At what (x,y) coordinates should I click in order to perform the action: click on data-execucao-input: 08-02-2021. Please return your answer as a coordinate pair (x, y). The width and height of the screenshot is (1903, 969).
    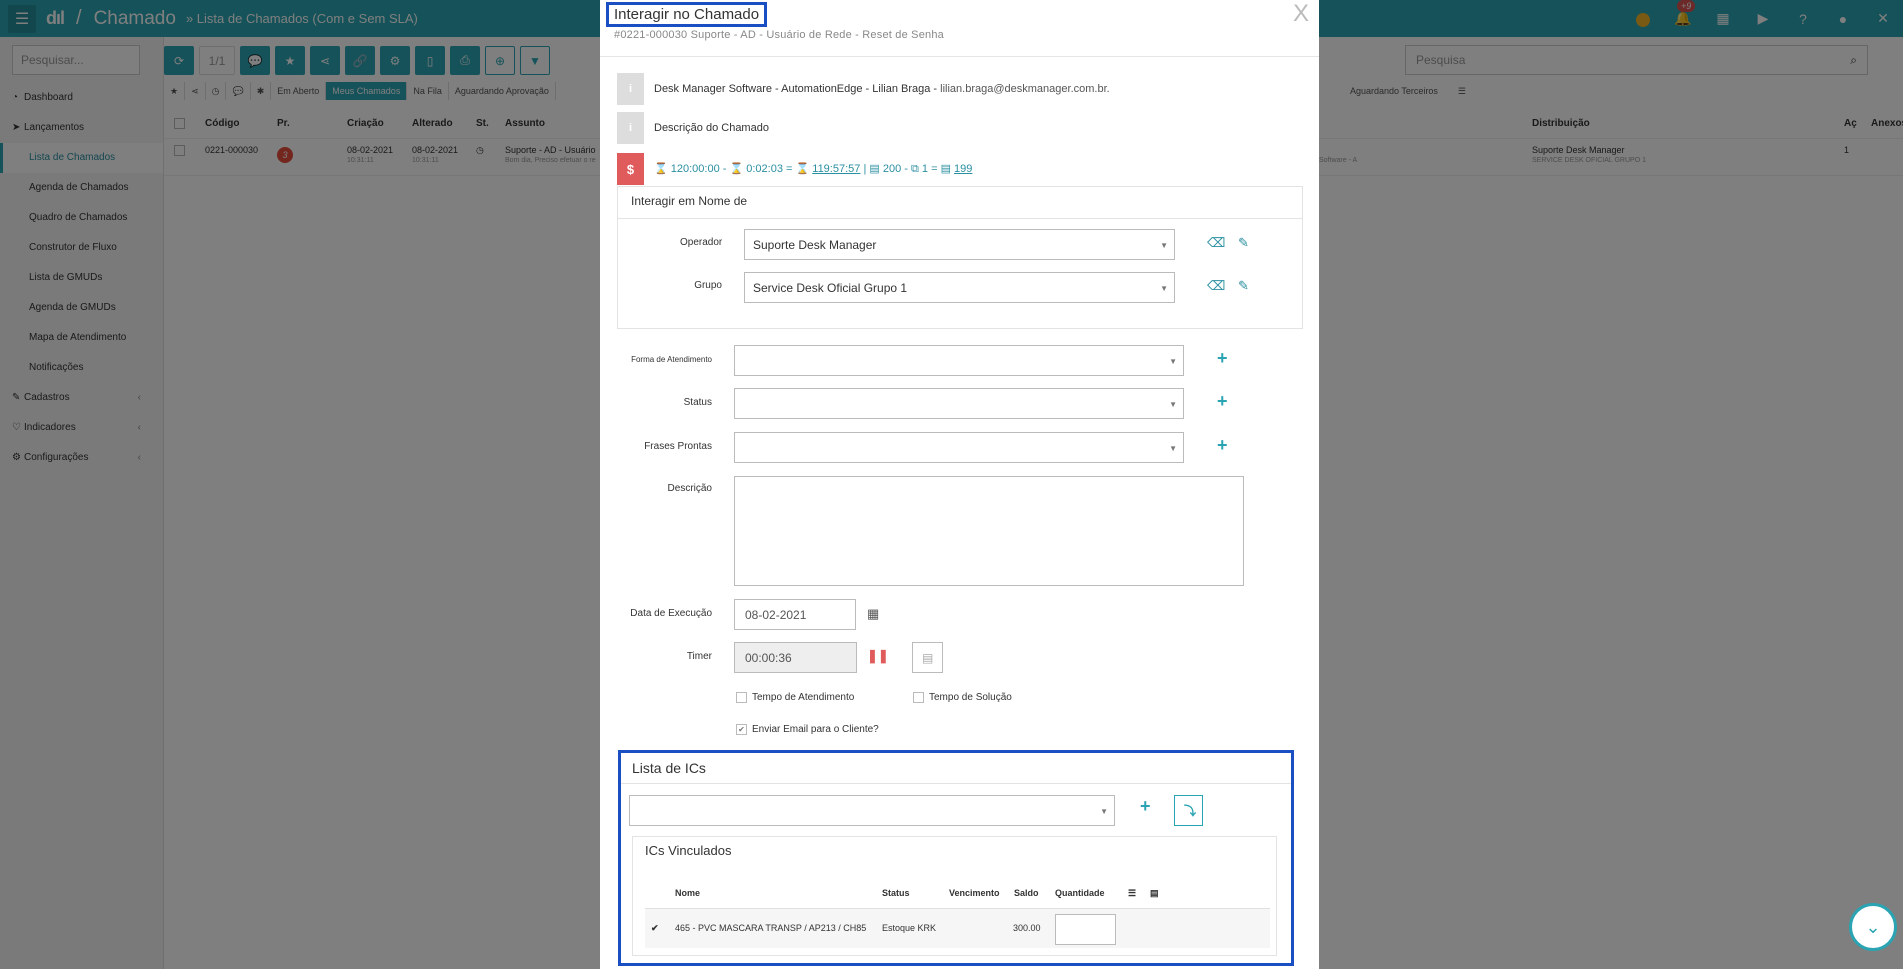
    Looking at the image, I should click on (795, 614).